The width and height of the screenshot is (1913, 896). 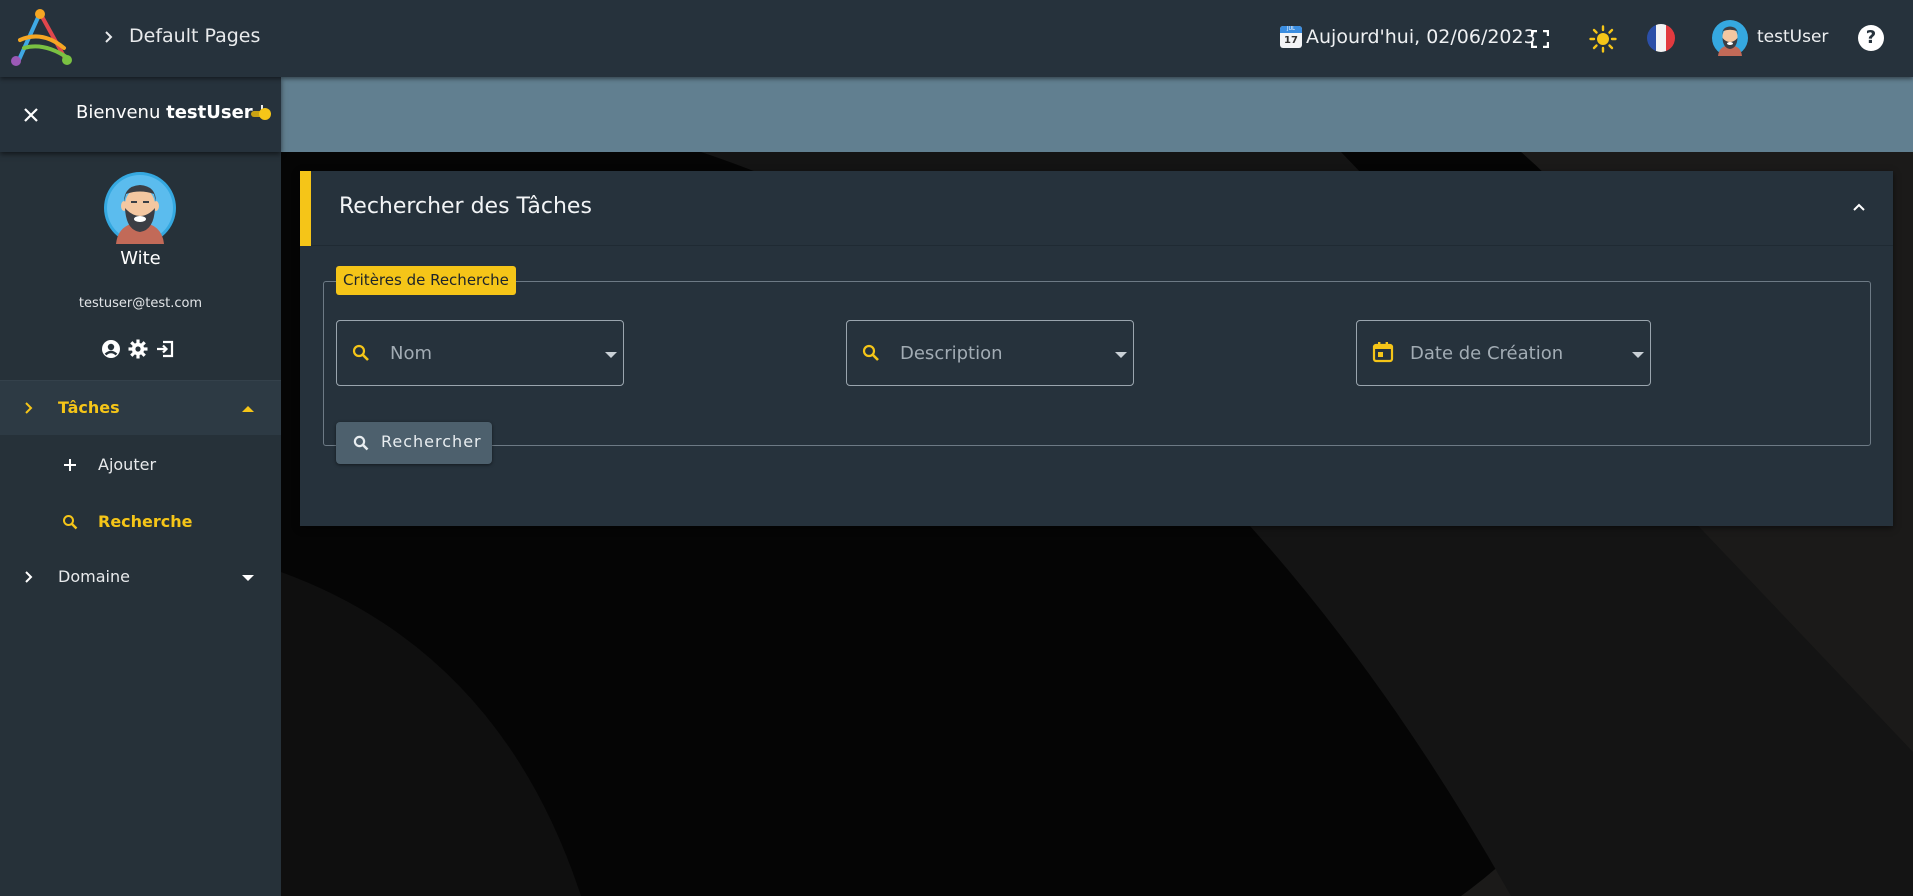 I want to click on welcome-bar: Bienvenu testUser !, so click(x=140, y=114).